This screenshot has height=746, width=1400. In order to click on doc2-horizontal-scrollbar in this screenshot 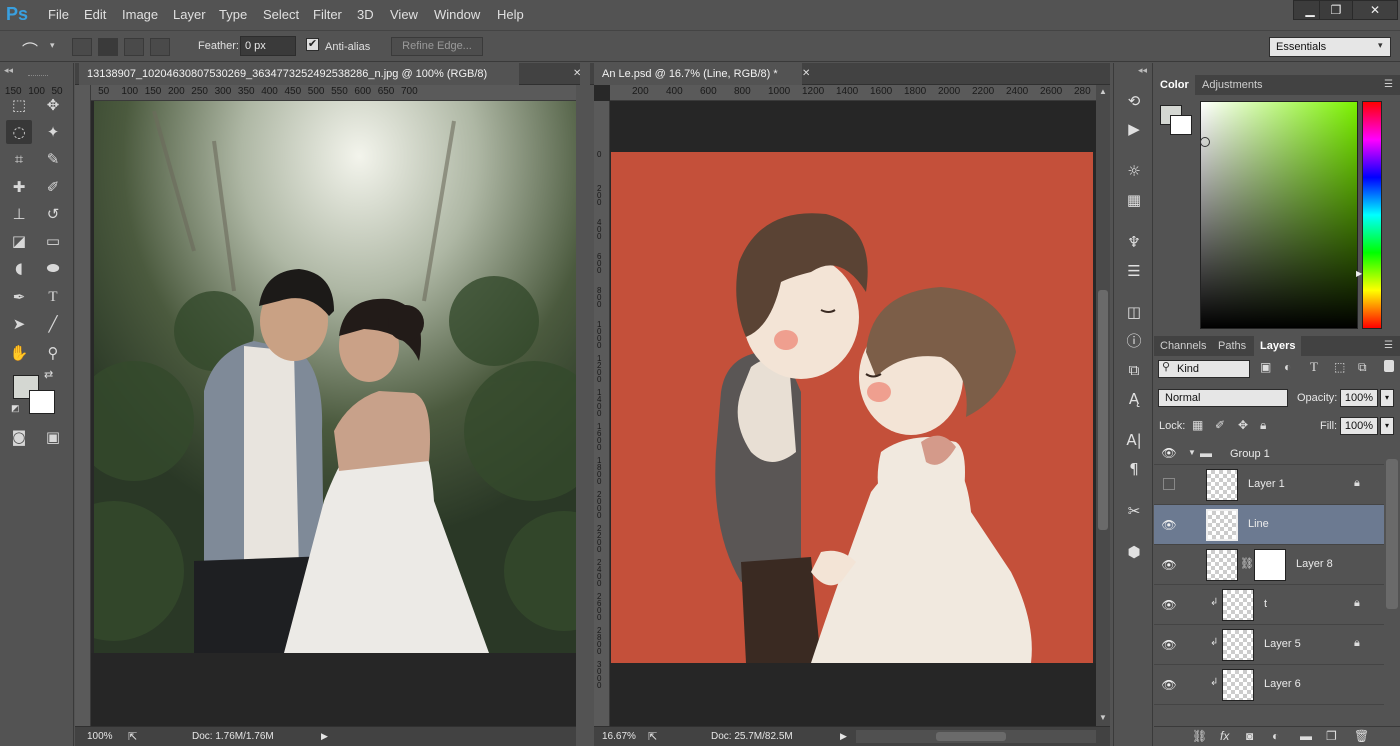, I will do `click(976, 736)`.